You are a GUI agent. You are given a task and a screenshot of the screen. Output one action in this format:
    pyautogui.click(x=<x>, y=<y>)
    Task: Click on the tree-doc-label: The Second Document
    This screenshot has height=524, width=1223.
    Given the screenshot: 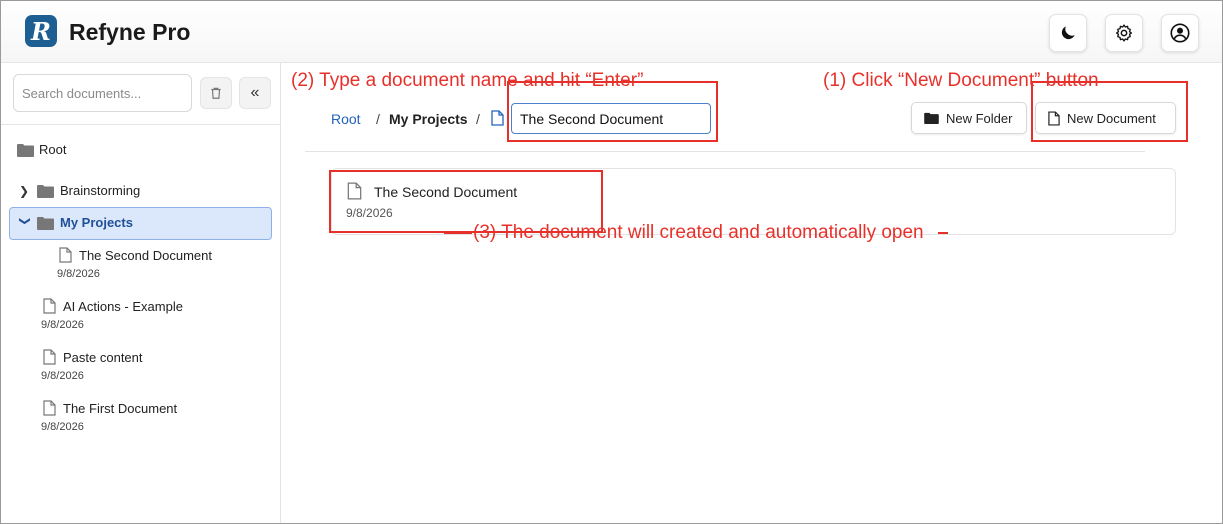 What is the action you would take?
    pyautogui.click(x=145, y=255)
    